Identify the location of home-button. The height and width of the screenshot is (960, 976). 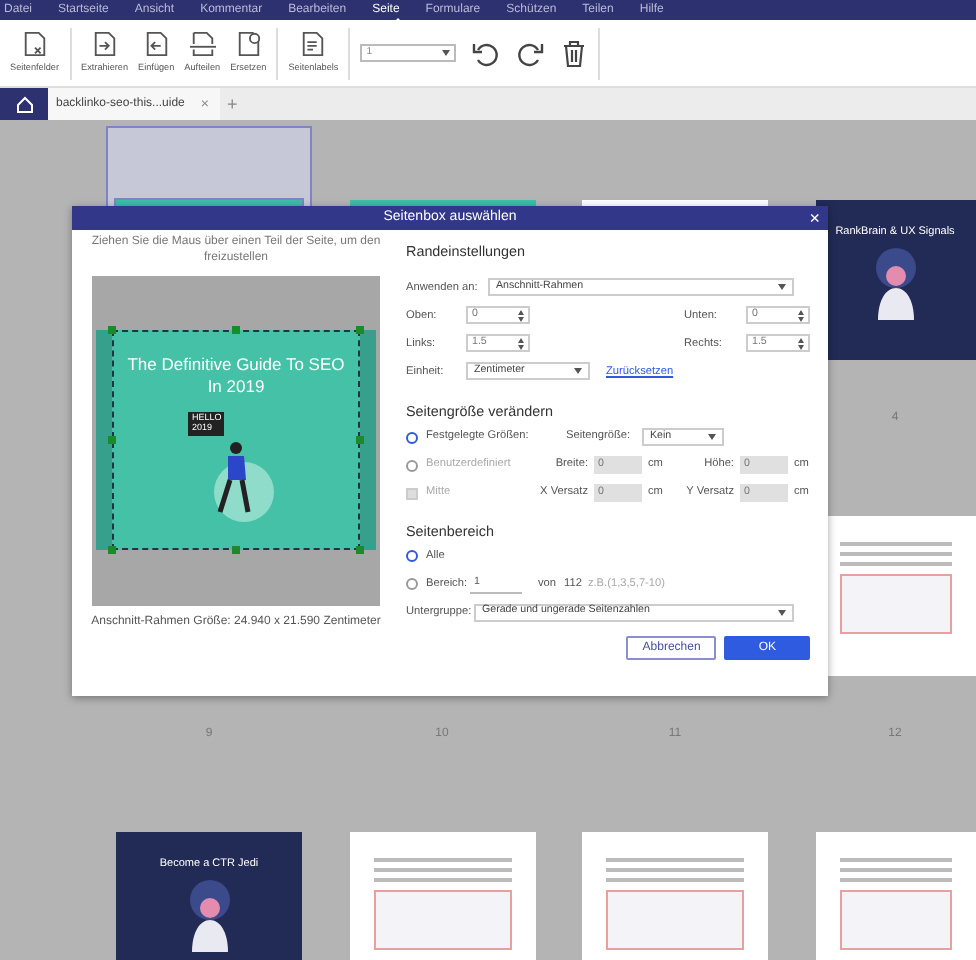
(24, 104).